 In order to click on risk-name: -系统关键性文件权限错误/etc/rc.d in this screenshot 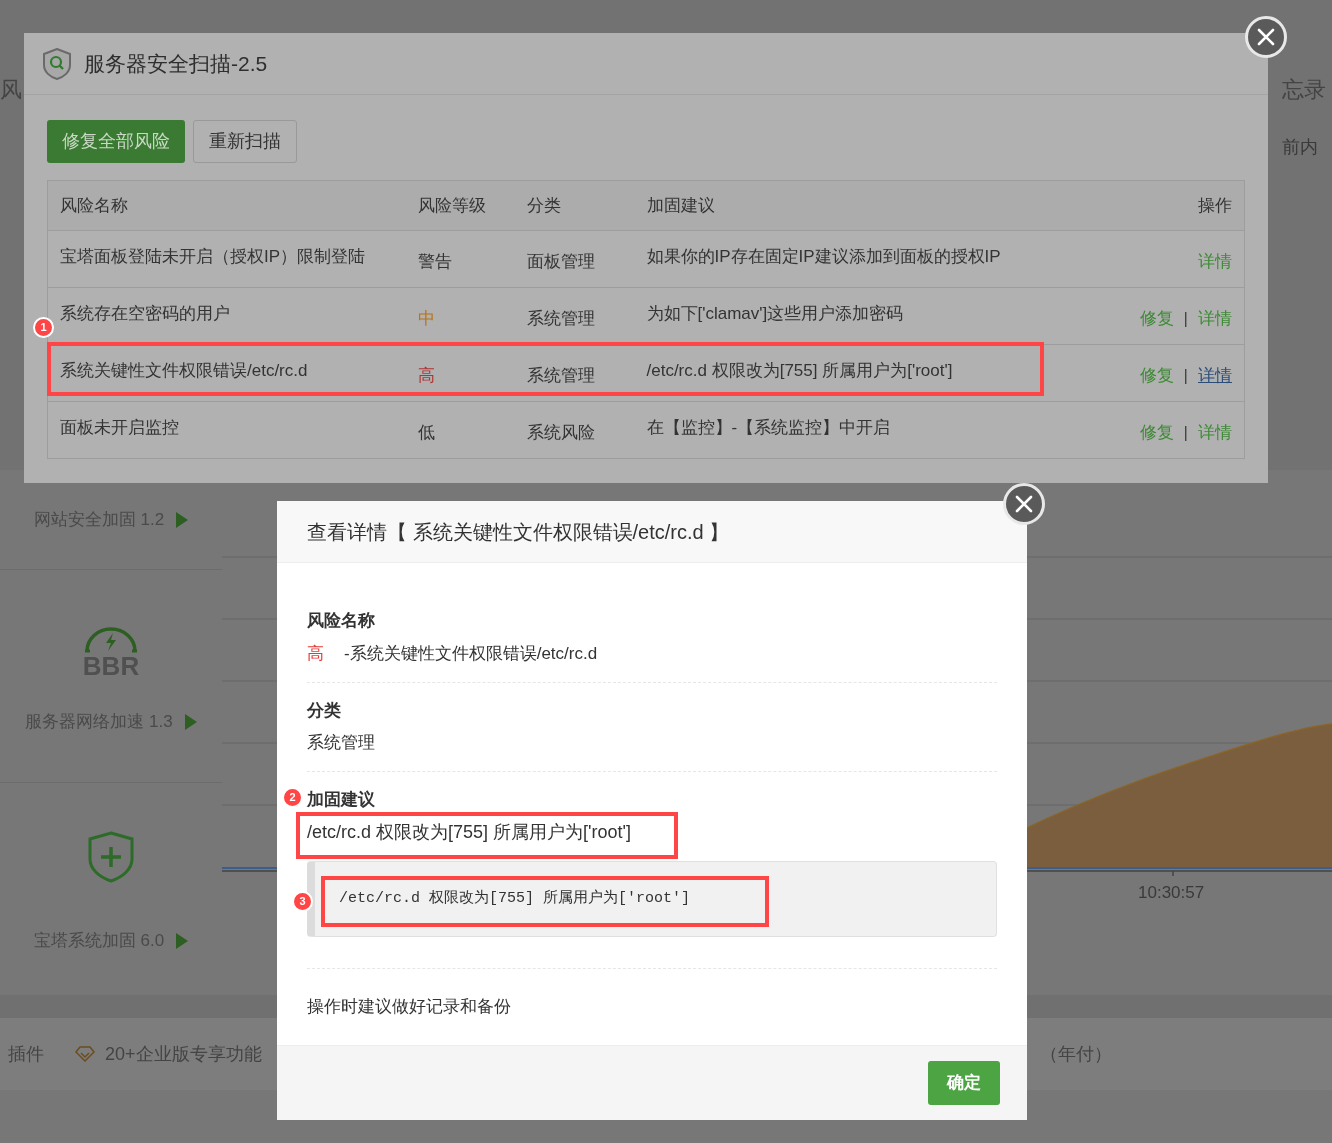, I will do `click(471, 654)`.